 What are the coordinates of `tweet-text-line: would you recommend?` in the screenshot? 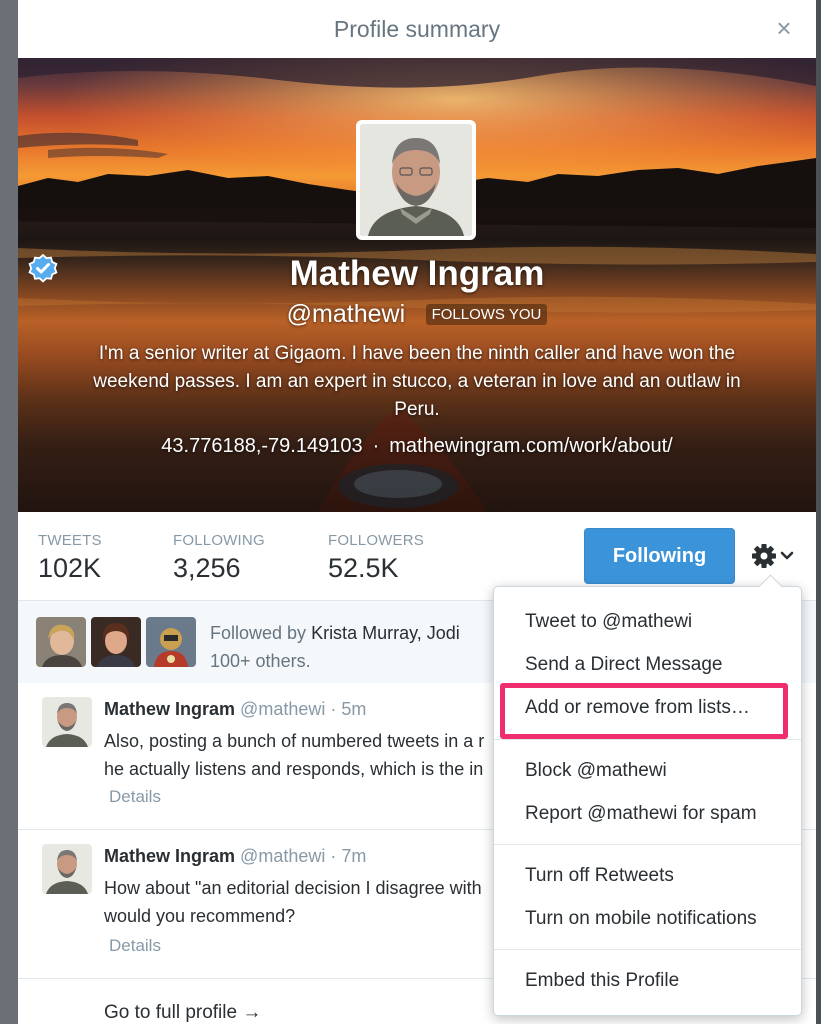 It's located at (200, 916).